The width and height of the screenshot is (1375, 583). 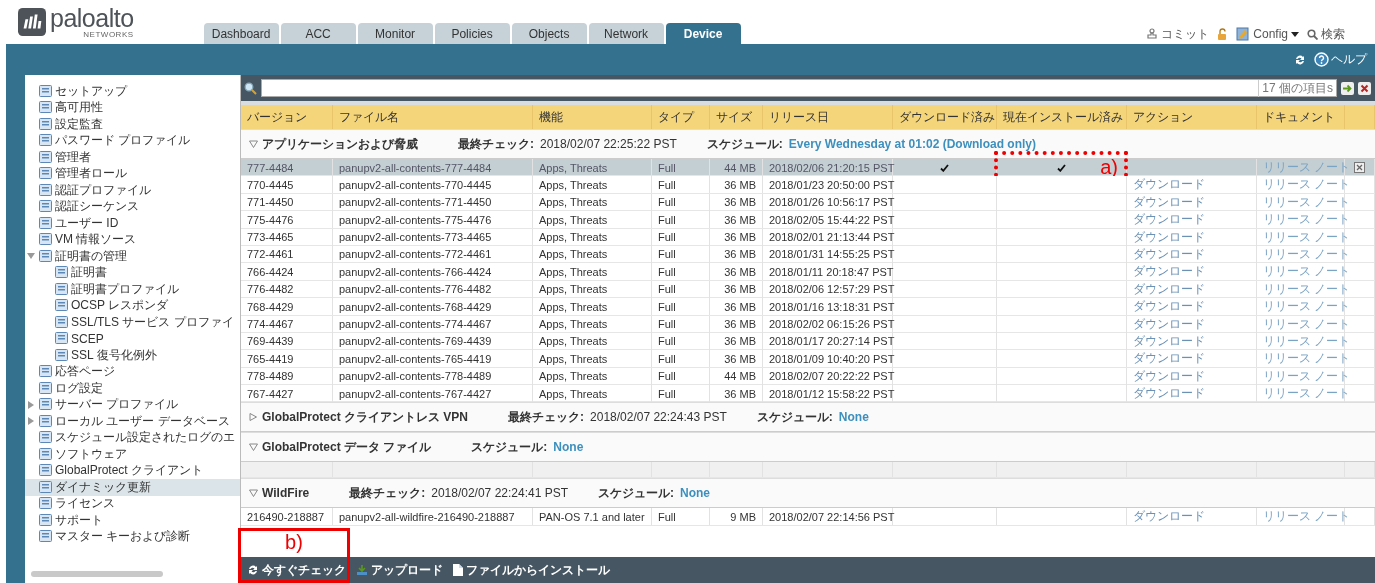 I want to click on check-now-button: 今すぐチェック, so click(x=296, y=570).